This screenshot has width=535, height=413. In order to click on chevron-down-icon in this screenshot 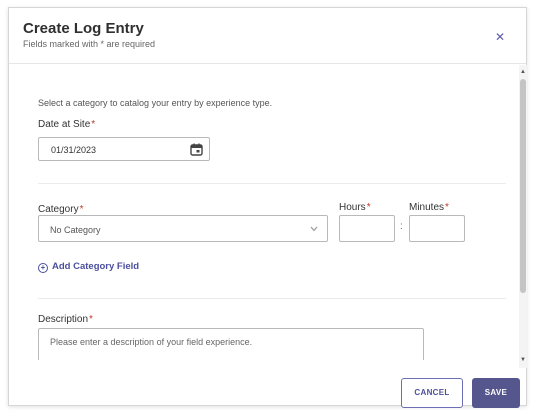, I will do `click(314, 229)`.